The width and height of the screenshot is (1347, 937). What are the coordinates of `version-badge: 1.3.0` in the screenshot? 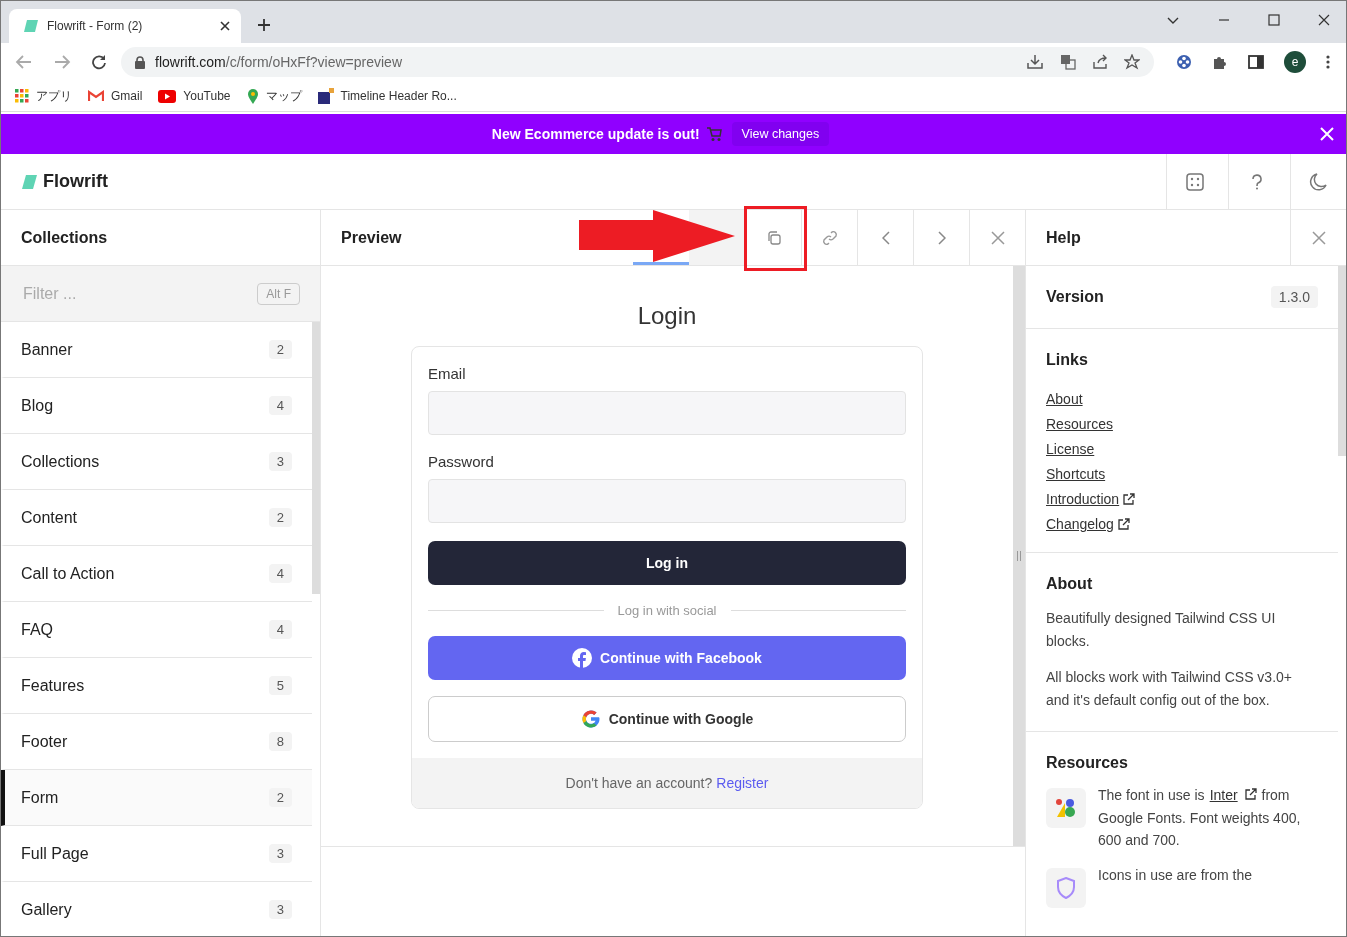 It's located at (1294, 297).